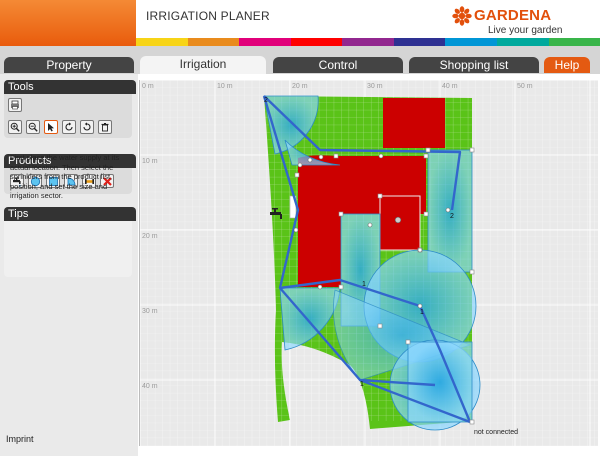 The image size is (600, 456). I want to click on x-ruler-label: 50 m, so click(525, 86).